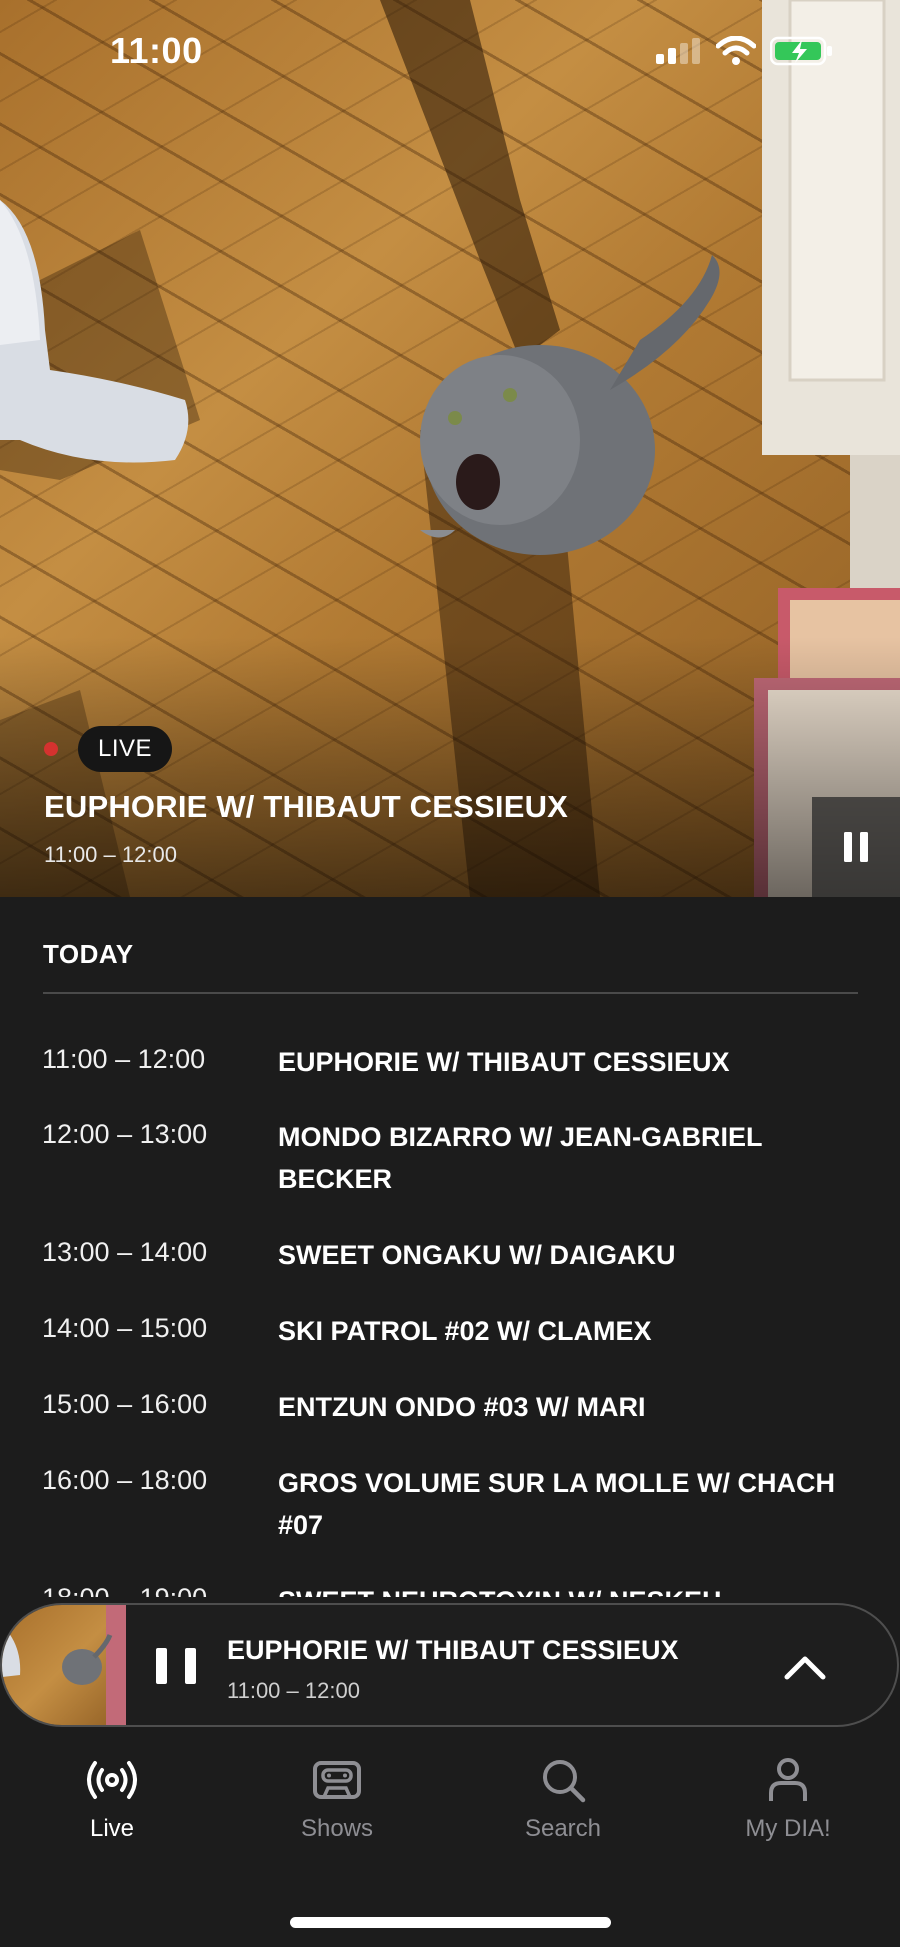  What do you see at coordinates (125, 1328) in the screenshot?
I see `schedule-time: 14:00 – 15:00` at bounding box center [125, 1328].